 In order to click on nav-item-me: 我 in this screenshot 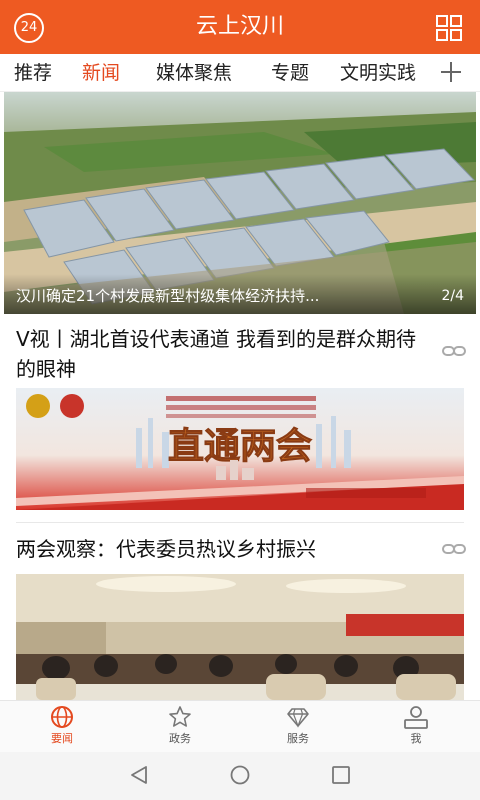, I will do `click(416, 728)`.